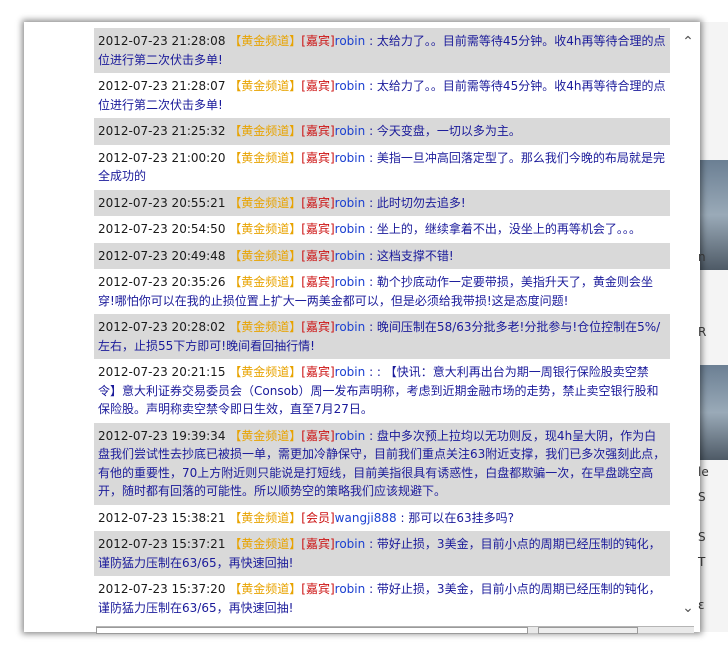  Describe the element at coordinates (162, 202) in the screenshot. I see `message-timestamp: 2012-07-23 20:55:21` at that location.